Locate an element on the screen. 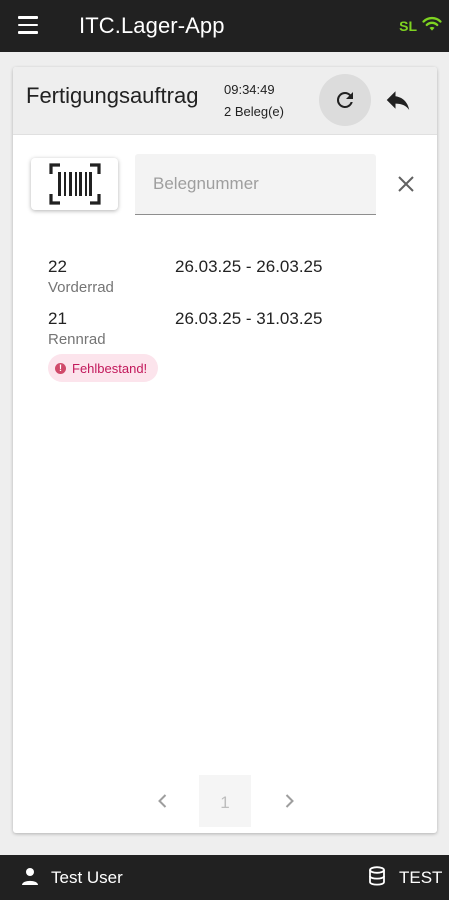 This screenshot has height=900, width=449. document-count: 2 Beleg(e) is located at coordinates (254, 111).